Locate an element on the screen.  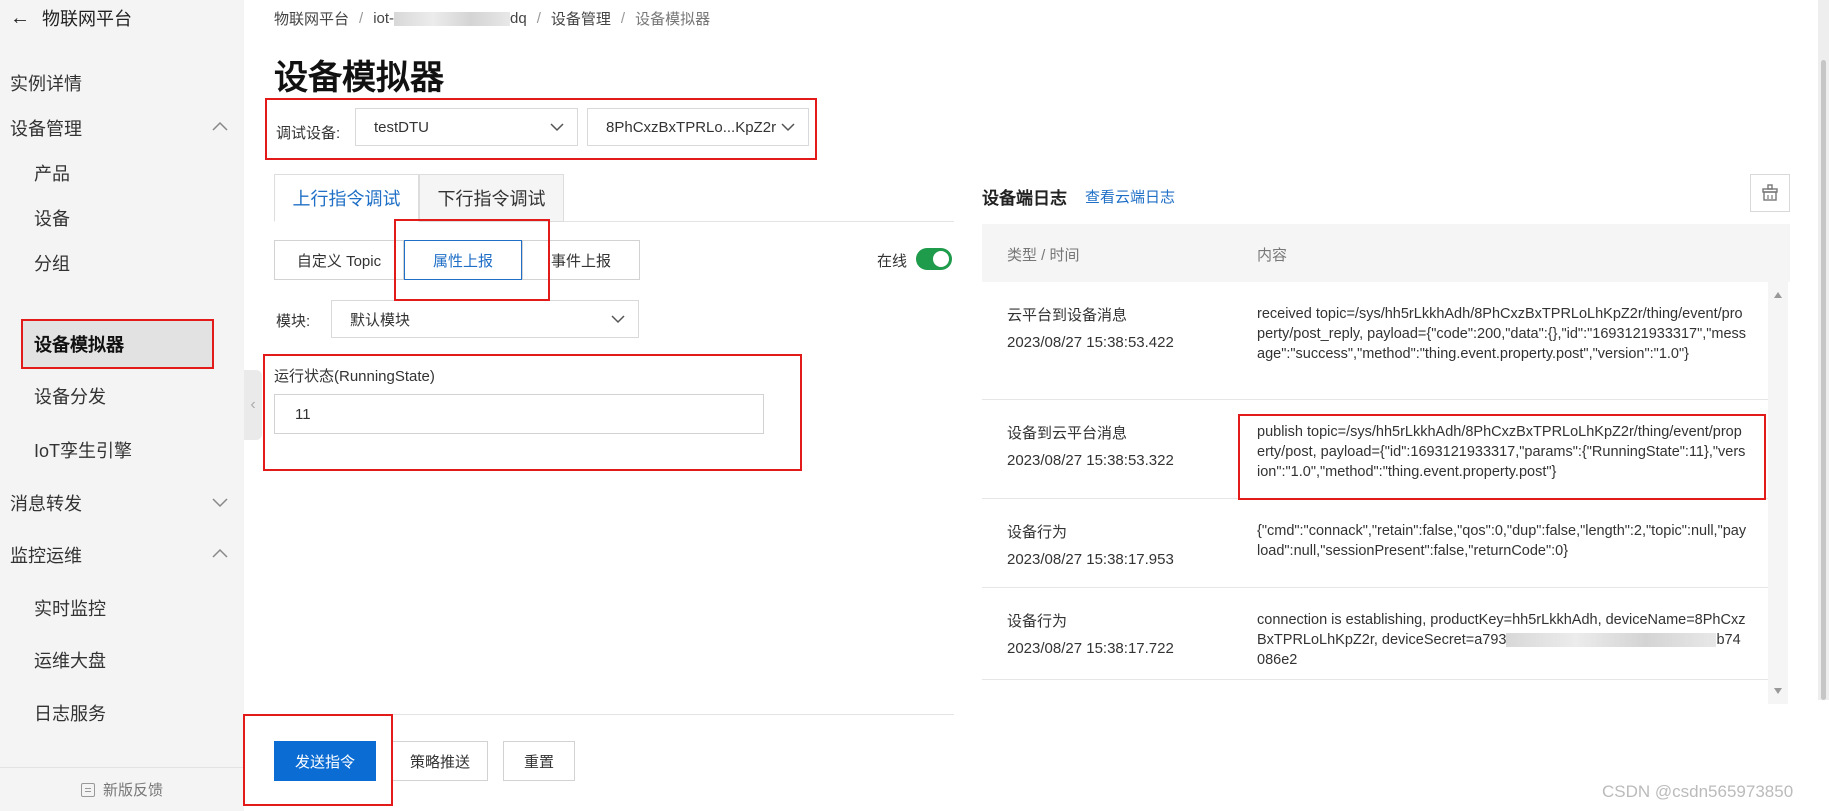
sidebar-item-device-distribution: 设备分发 is located at coordinates (122, 396).